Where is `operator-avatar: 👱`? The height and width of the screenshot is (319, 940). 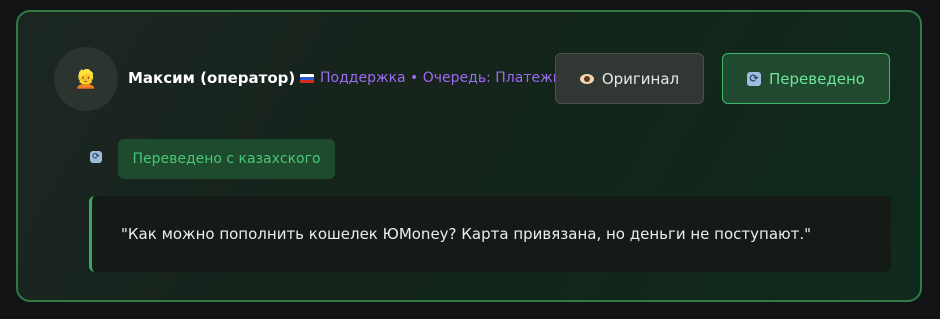 operator-avatar: 👱 is located at coordinates (86, 79).